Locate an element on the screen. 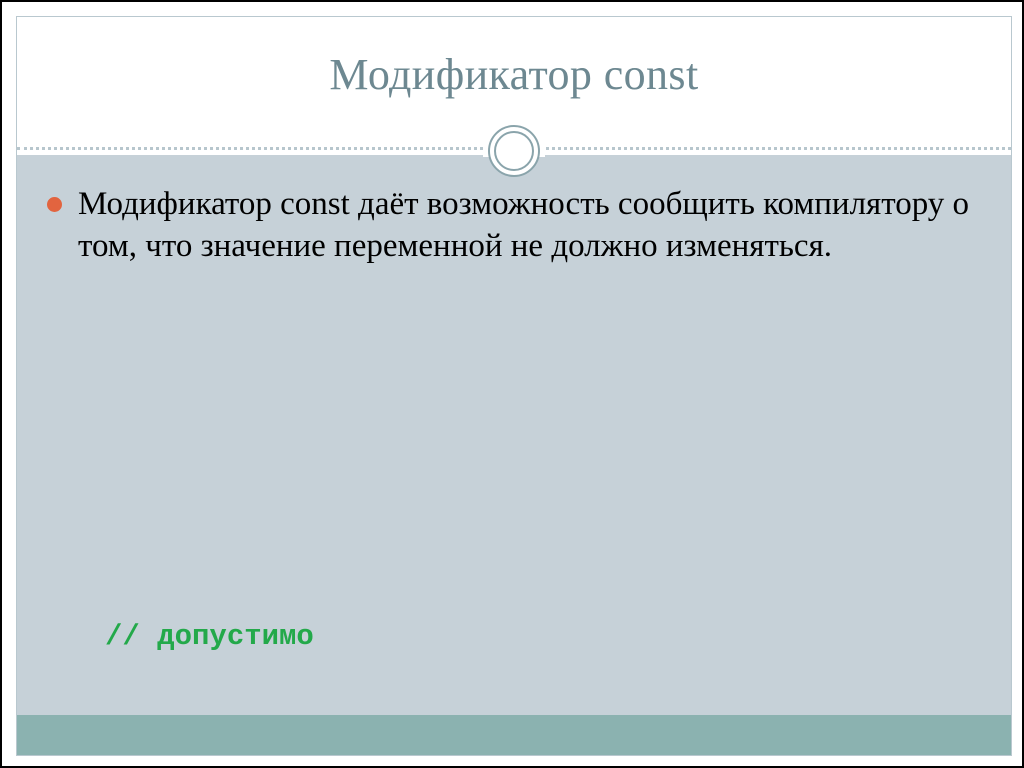  bullet-dot-icon is located at coordinates (54, 204).